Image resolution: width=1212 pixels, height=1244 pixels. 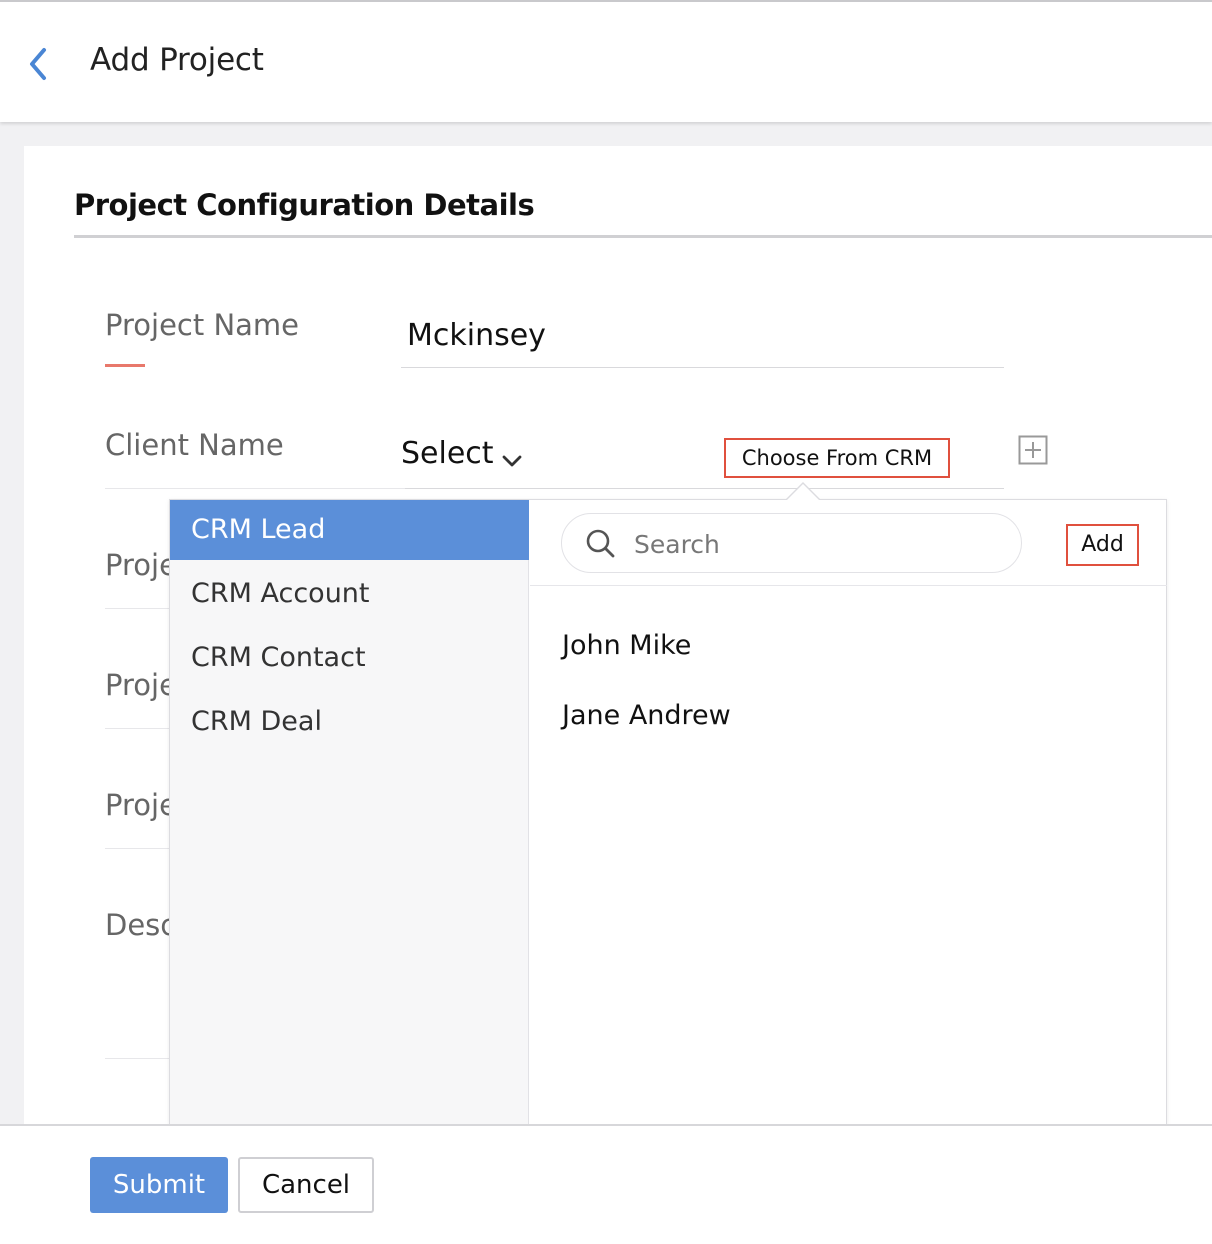 I want to click on back-button, so click(x=39, y=64).